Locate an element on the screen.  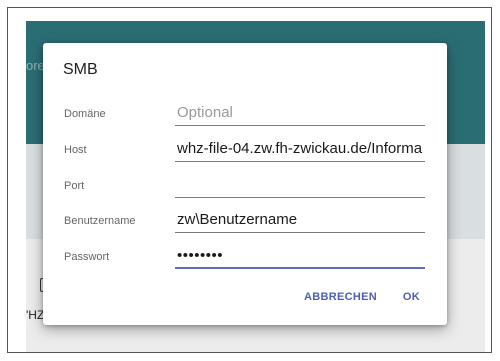
password-input is located at coordinates (300, 256).